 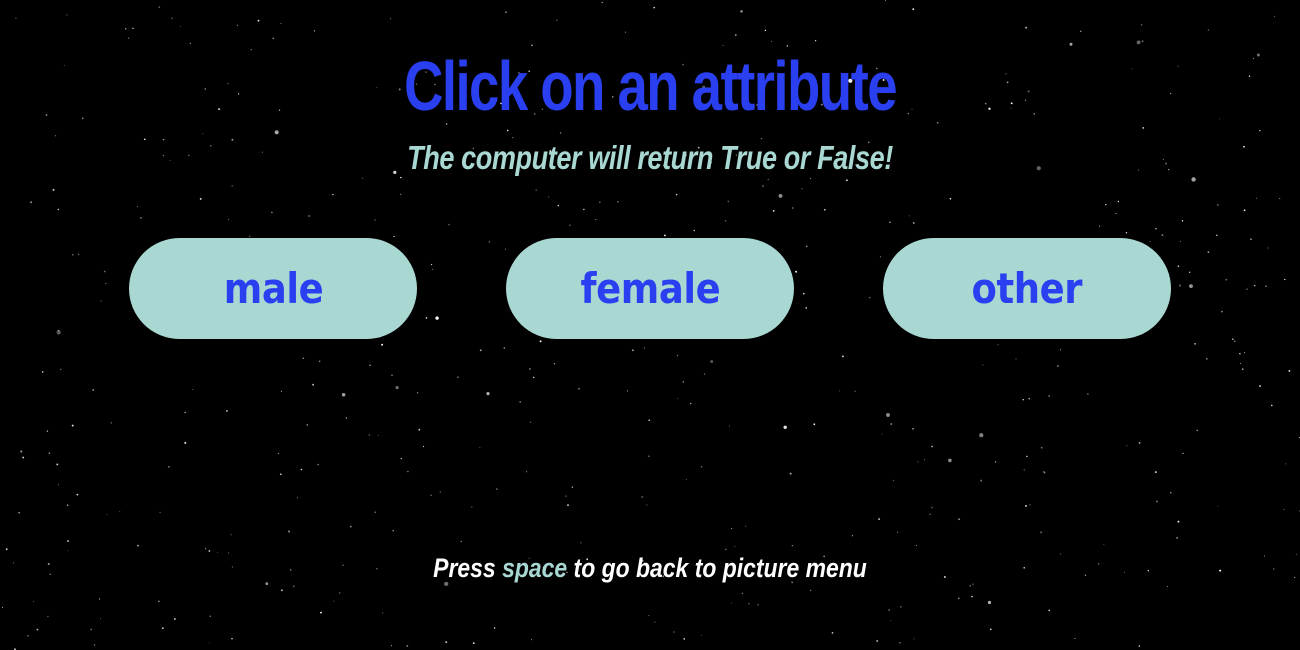 I want to click on female-button: female, so click(x=650, y=288).